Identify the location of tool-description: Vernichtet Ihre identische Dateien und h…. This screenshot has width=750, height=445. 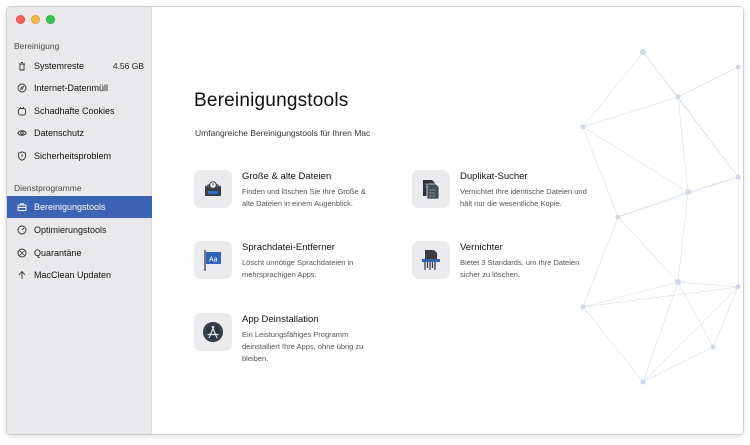
(523, 197).